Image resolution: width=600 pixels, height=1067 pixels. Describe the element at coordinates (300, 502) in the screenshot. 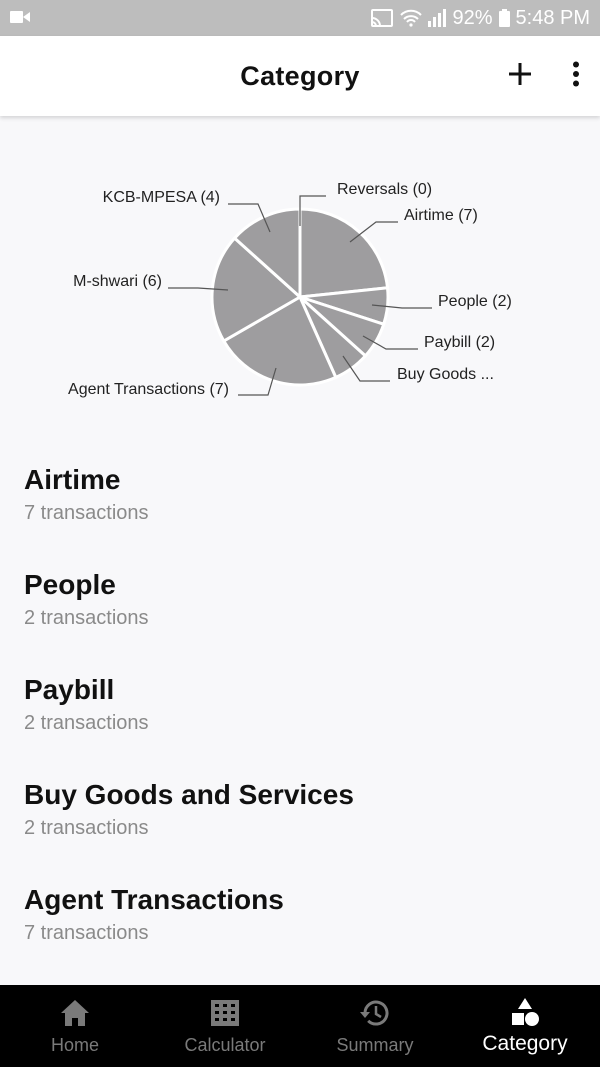

I see `list-item: Airtime 7 transactions` at that location.